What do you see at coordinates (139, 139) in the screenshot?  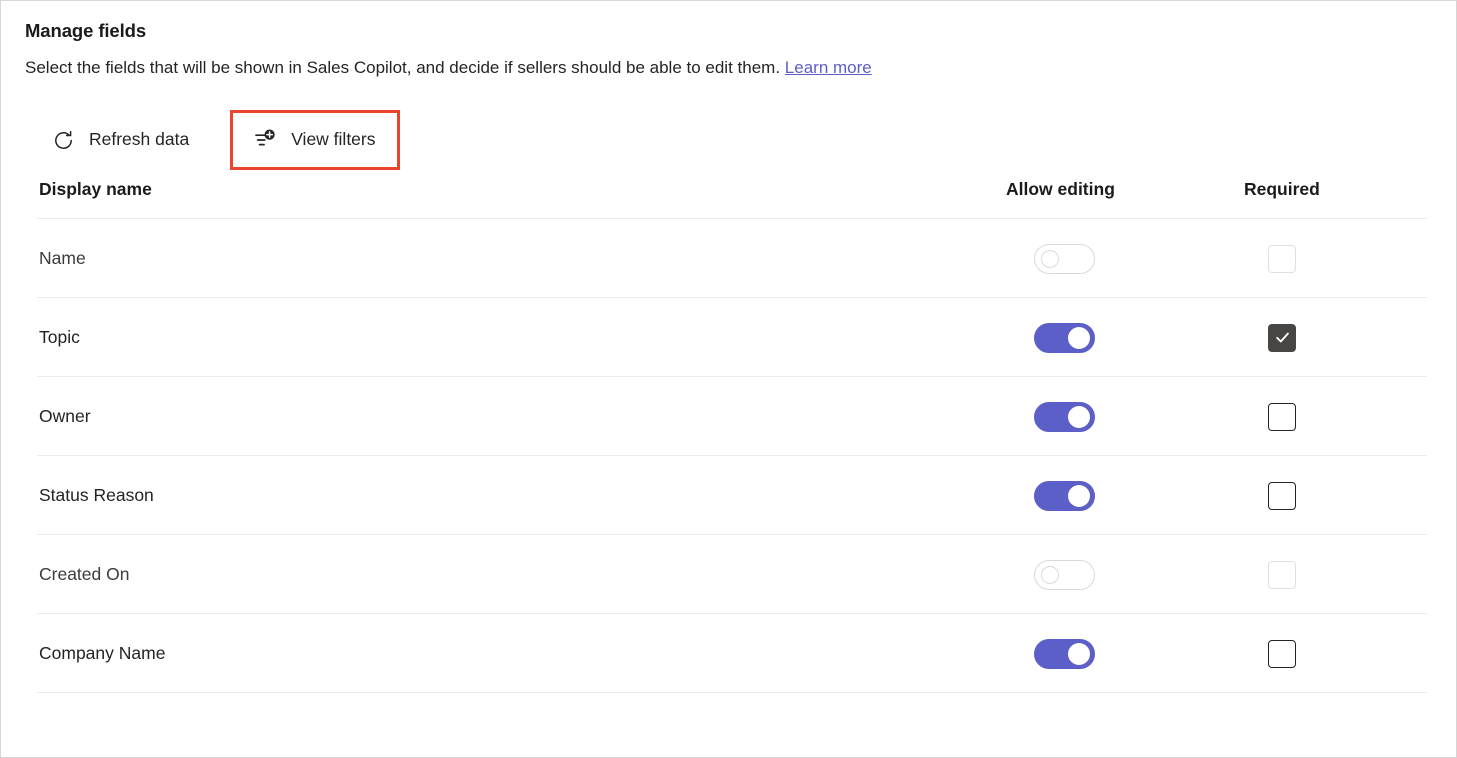 I see `refresh-data-label: Refresh data` at bounding box center [139, 139].